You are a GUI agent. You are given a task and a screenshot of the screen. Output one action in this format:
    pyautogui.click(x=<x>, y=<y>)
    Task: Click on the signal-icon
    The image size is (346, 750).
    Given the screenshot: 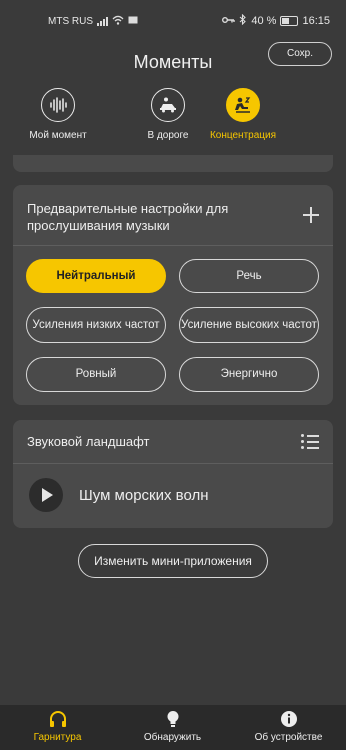 What is the action you would take?
    pyautogui.click(x=102, y=21)
    